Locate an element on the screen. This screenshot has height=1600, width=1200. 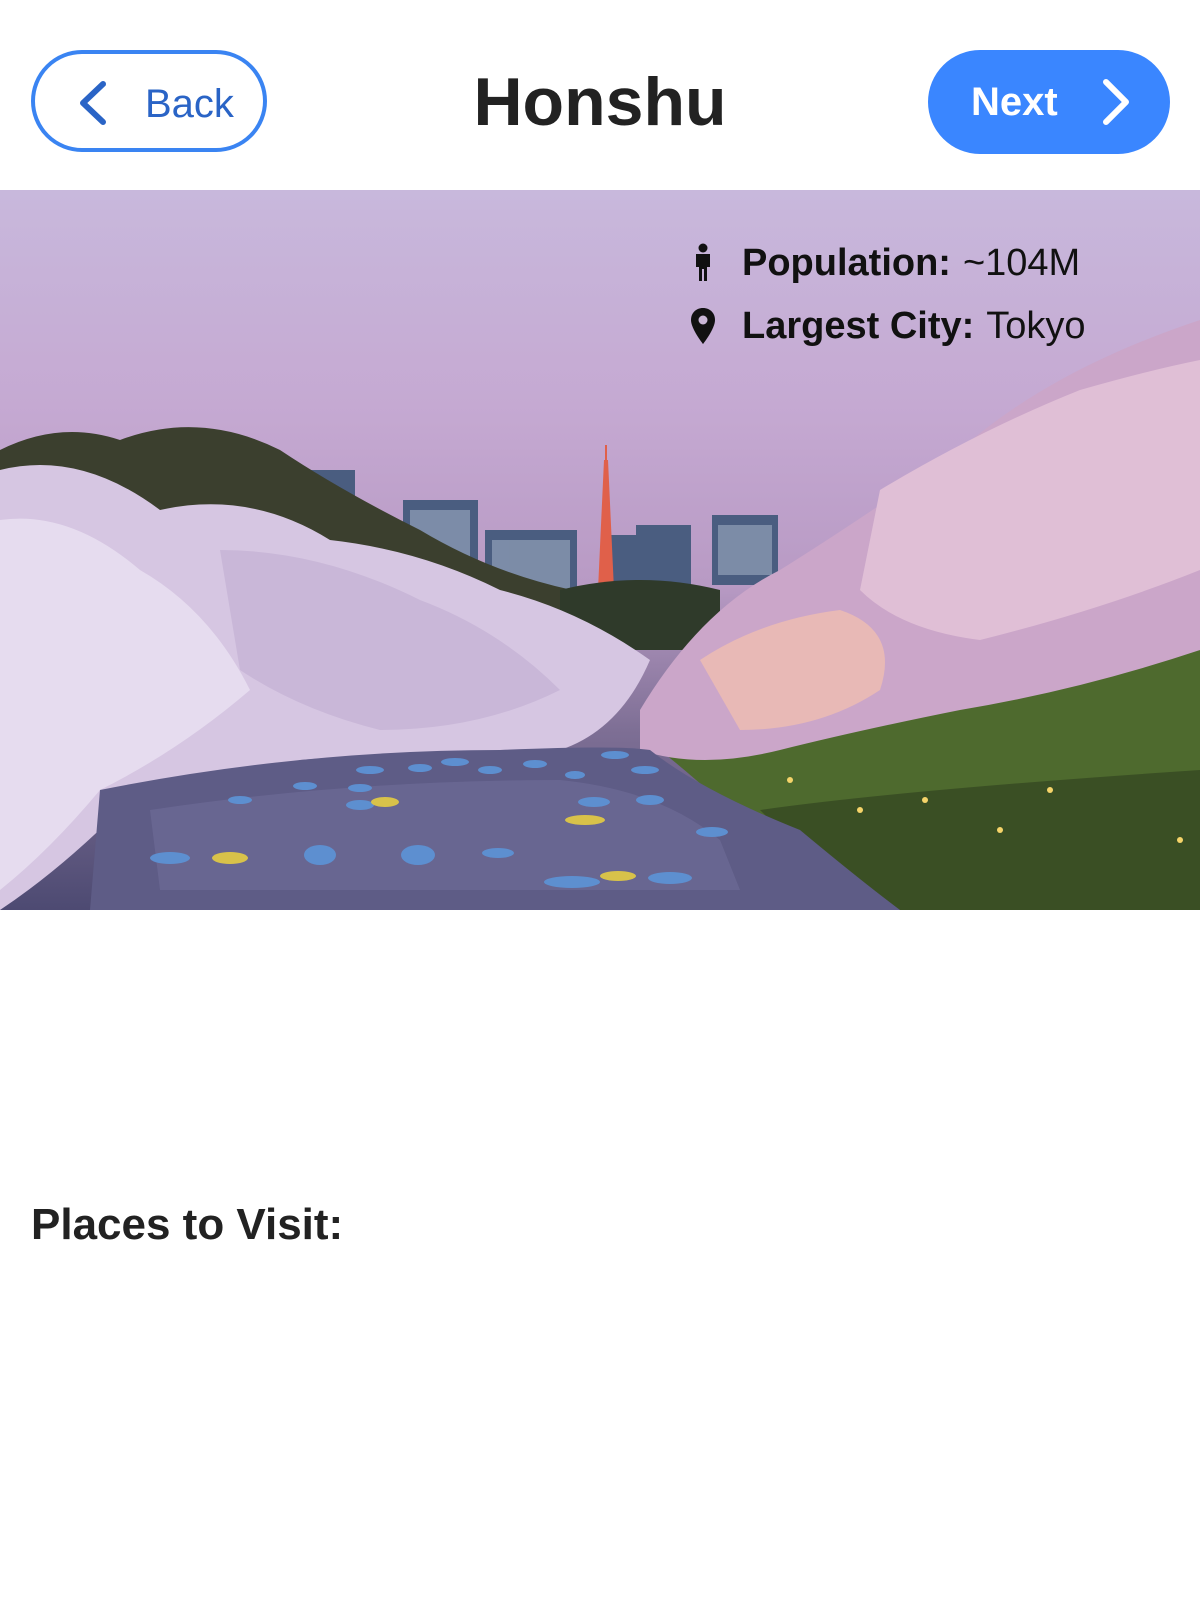
top-nav-bar: Back Honshu Next is located at coordinates (600, 95).